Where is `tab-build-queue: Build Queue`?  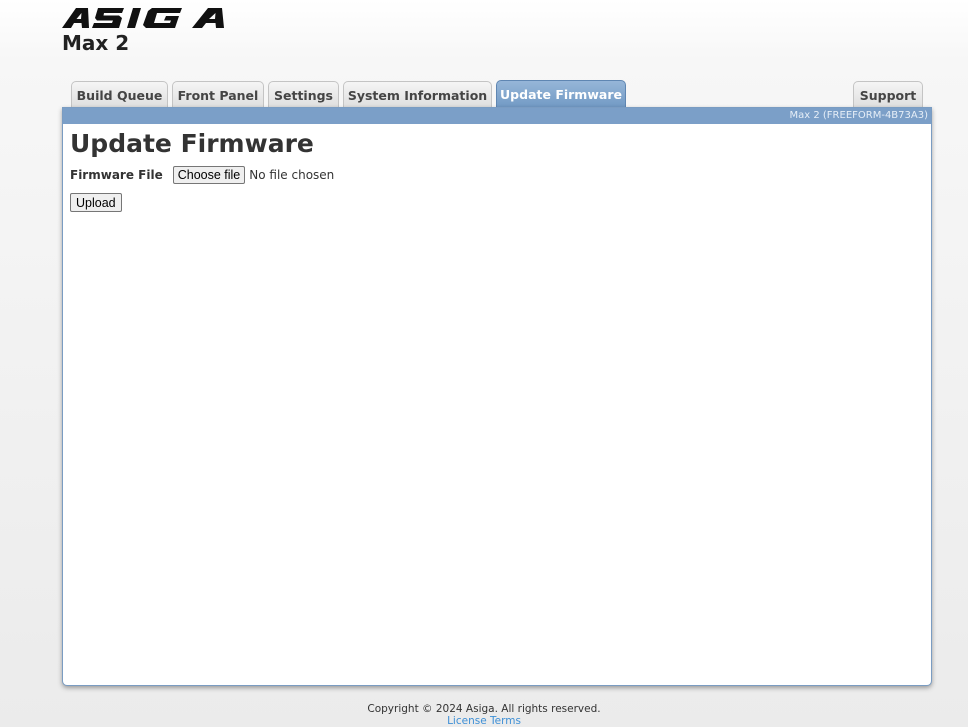
tab-build-queue: Build Queue is located at coordinates (119, 94).